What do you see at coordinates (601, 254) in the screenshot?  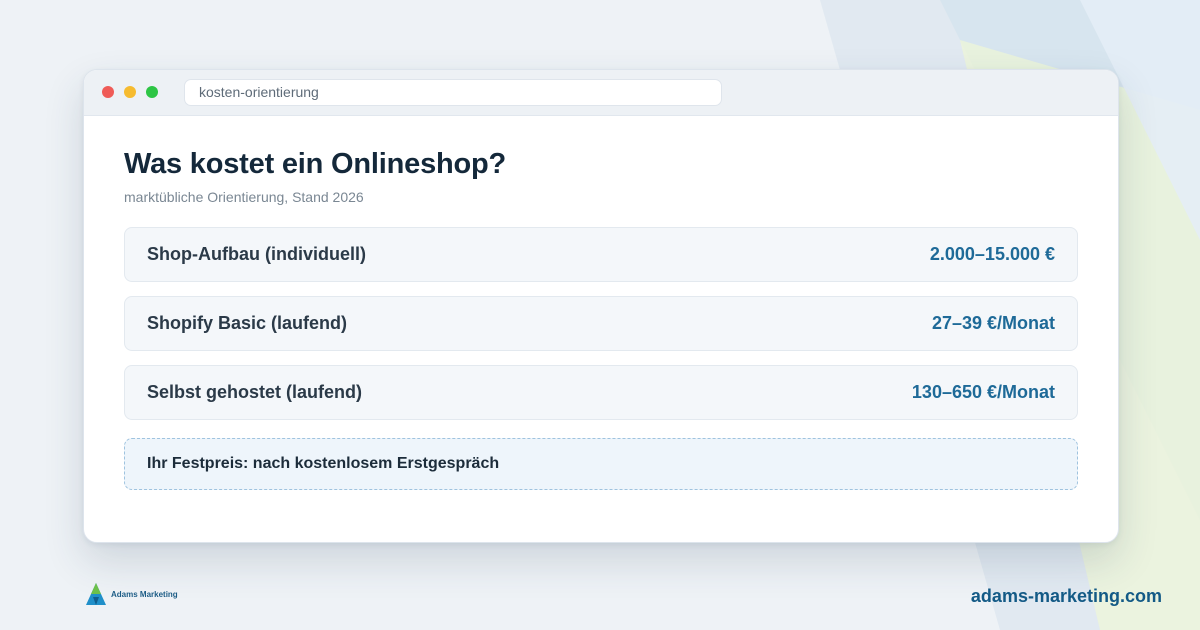 I see `price-row-shop-aufbau: Shop-Aufbau (individuell) 2.000–15.000 €` at bounding box center [601, 254].